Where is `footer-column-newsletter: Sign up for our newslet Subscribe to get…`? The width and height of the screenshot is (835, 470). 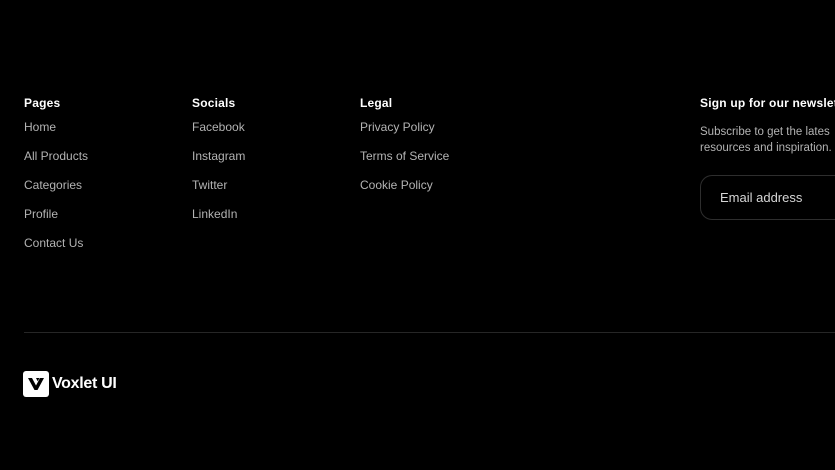
footer-column-newsletter: Sign up for our newslet Subscribe to get… is located at coordinates (767, 157).